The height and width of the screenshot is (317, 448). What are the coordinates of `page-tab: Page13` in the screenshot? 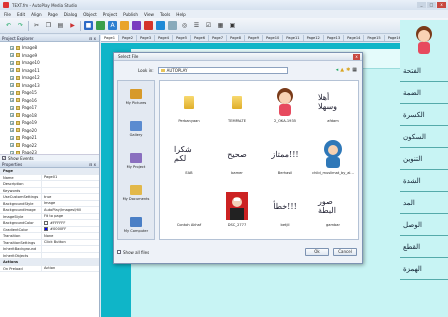 It's located at (334, 38).